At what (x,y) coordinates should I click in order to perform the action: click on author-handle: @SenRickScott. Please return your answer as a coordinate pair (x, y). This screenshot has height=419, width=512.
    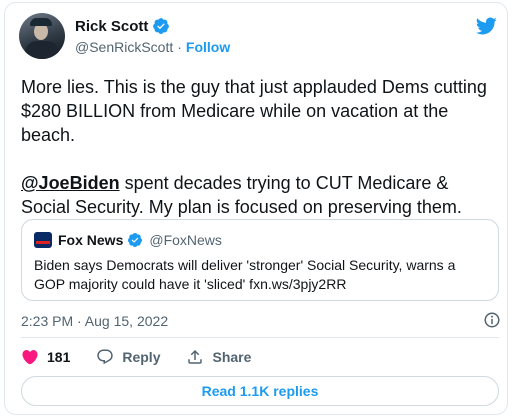
    Looking at the image, I should click on (124, 47).